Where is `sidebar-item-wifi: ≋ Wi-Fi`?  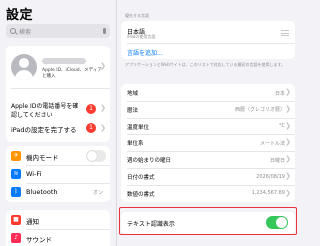
sidebar-item-wifi: ≋ Wi-Fi is located at coordinates (58, 174).